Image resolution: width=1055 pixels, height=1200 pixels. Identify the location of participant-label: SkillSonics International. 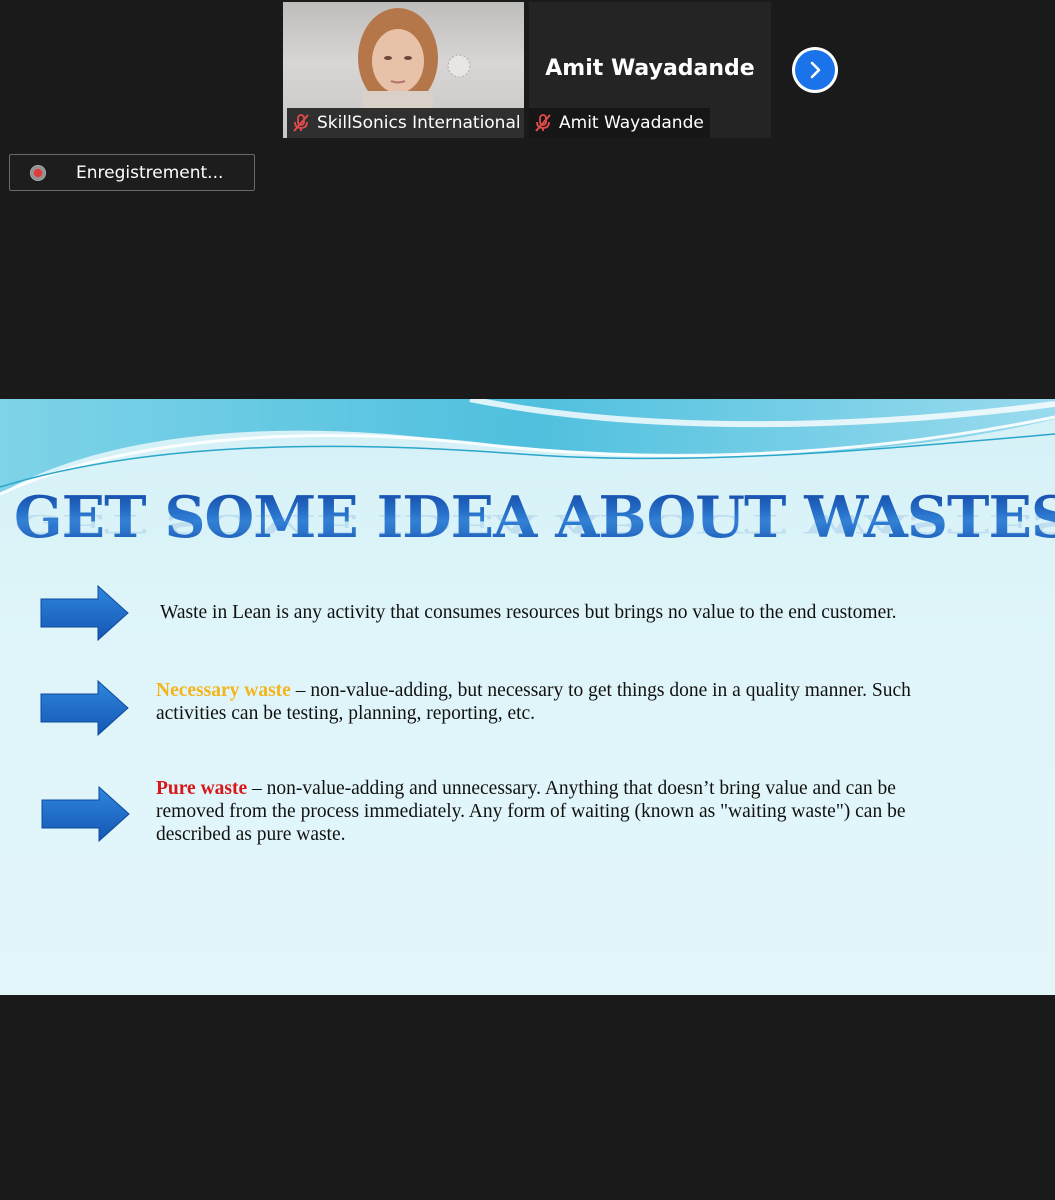
(405, 123).